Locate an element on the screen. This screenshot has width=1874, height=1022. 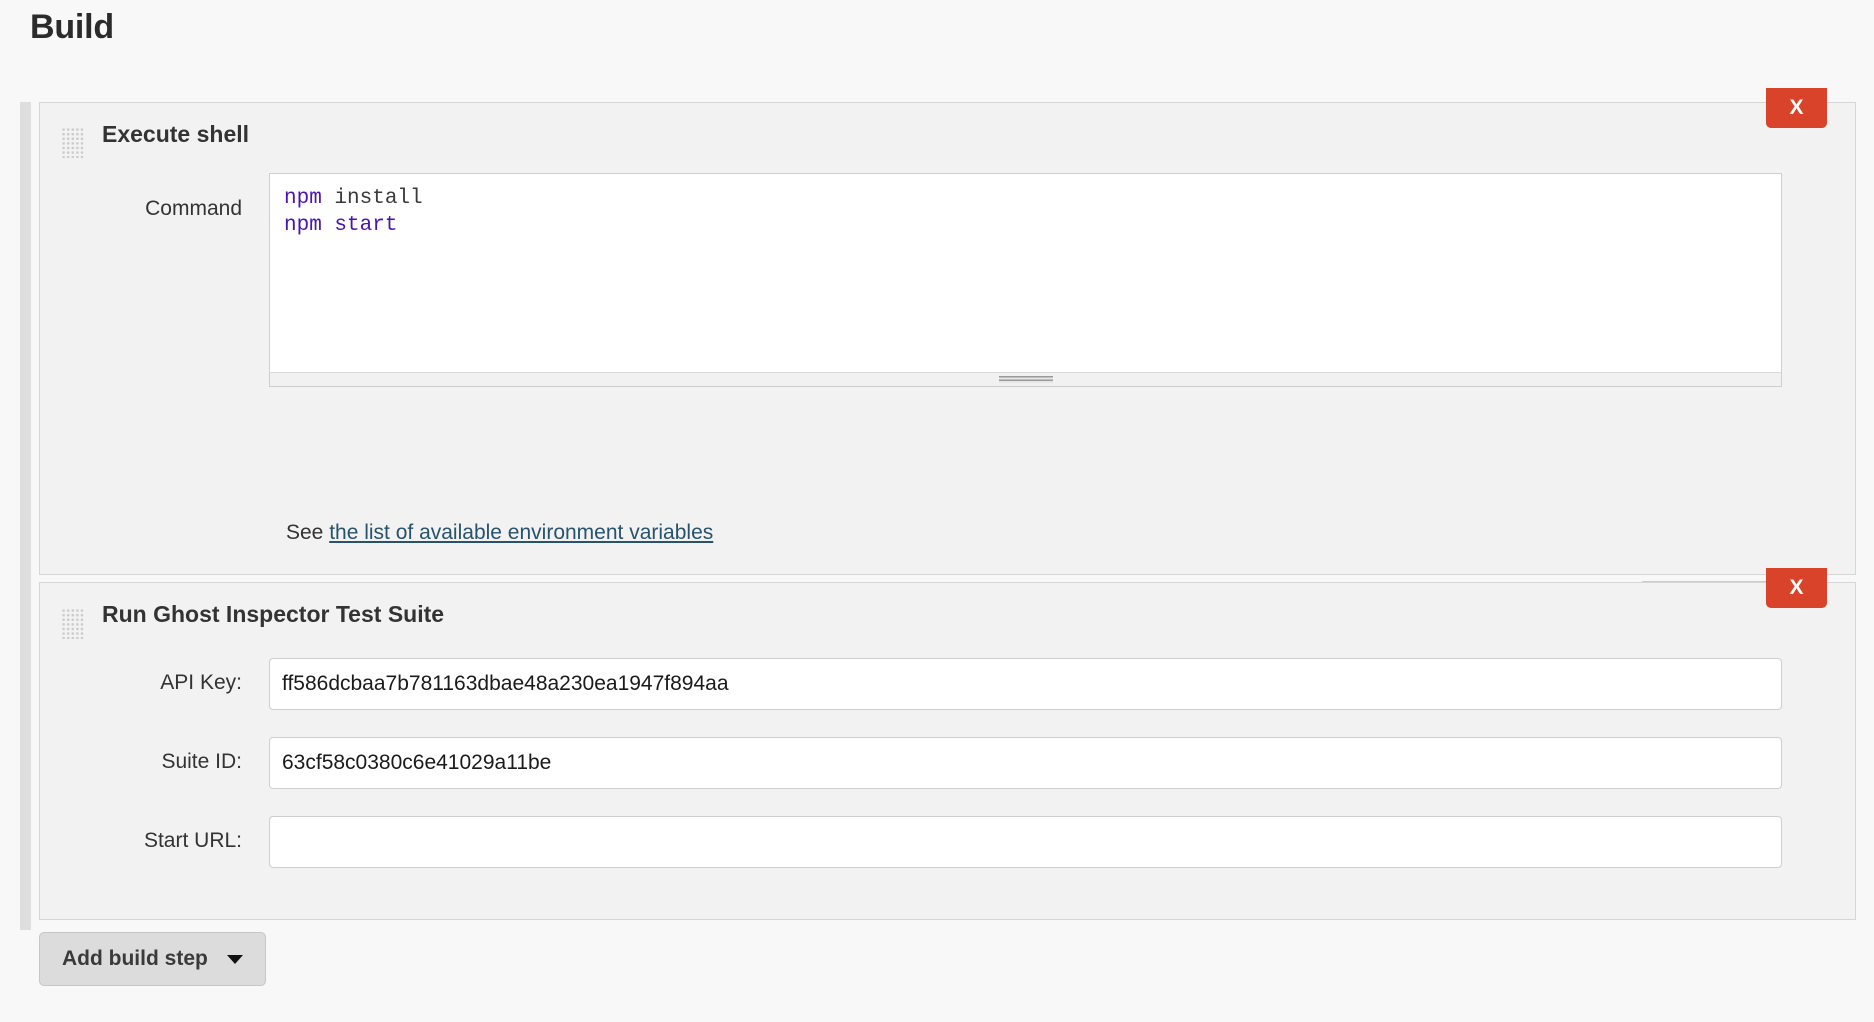
start-url-label: Start URL: is located at coordinates (192, 840).